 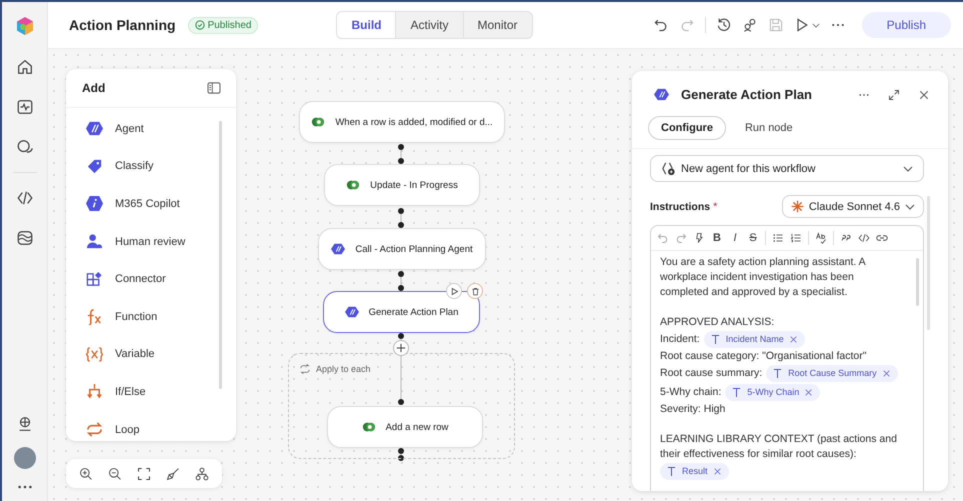 I want to click on instruction-text: You are a safety action planning assistant. A workplace incident investigation has been completed and approved by a specialist., so click(x=763, y=277).